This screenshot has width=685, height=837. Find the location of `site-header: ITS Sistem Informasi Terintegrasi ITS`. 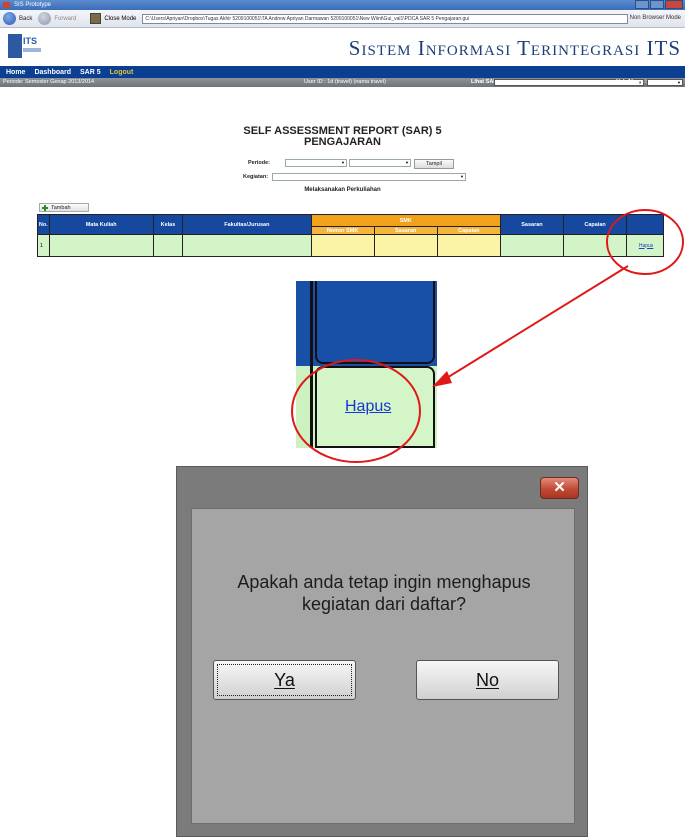

site-header: ITS Sistem Informasi Terintegrasi ITS is located at coordinates (342, 47).